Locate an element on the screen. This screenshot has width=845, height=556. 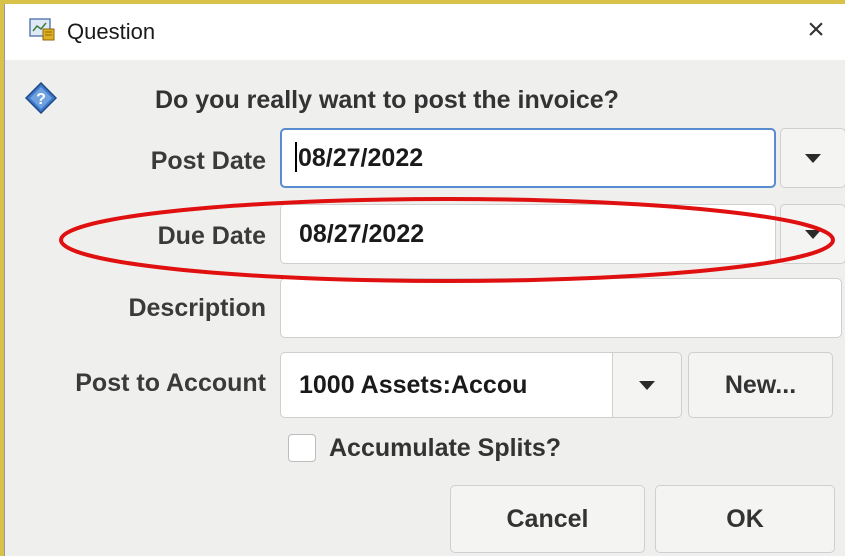
due-date-label: Due Date is located at coordinates (211, 236).